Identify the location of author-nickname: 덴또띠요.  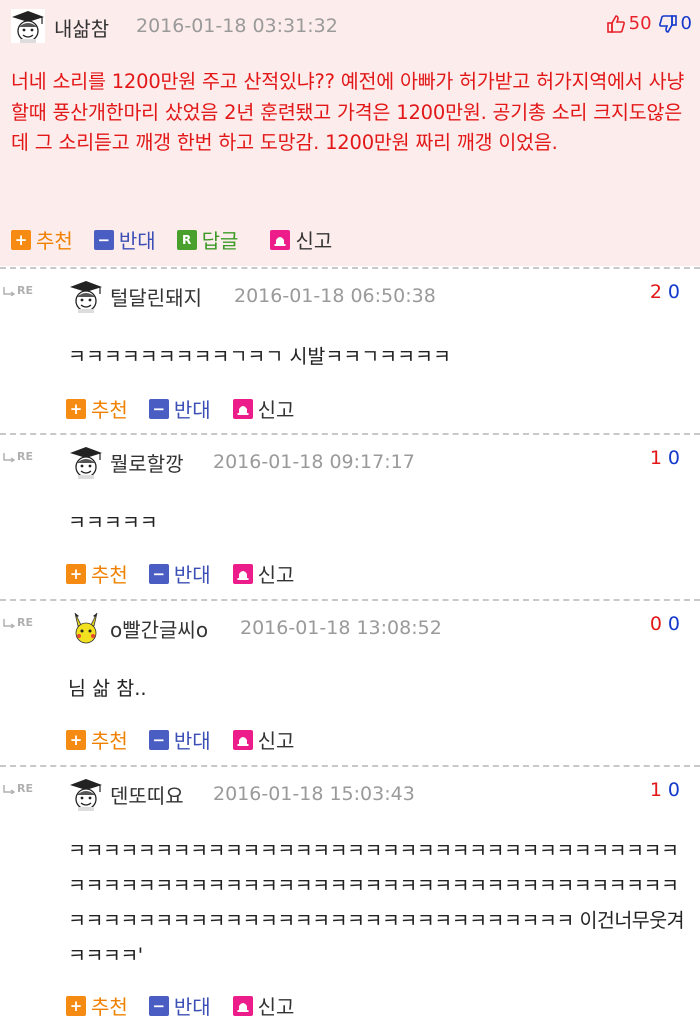
(147, 794).